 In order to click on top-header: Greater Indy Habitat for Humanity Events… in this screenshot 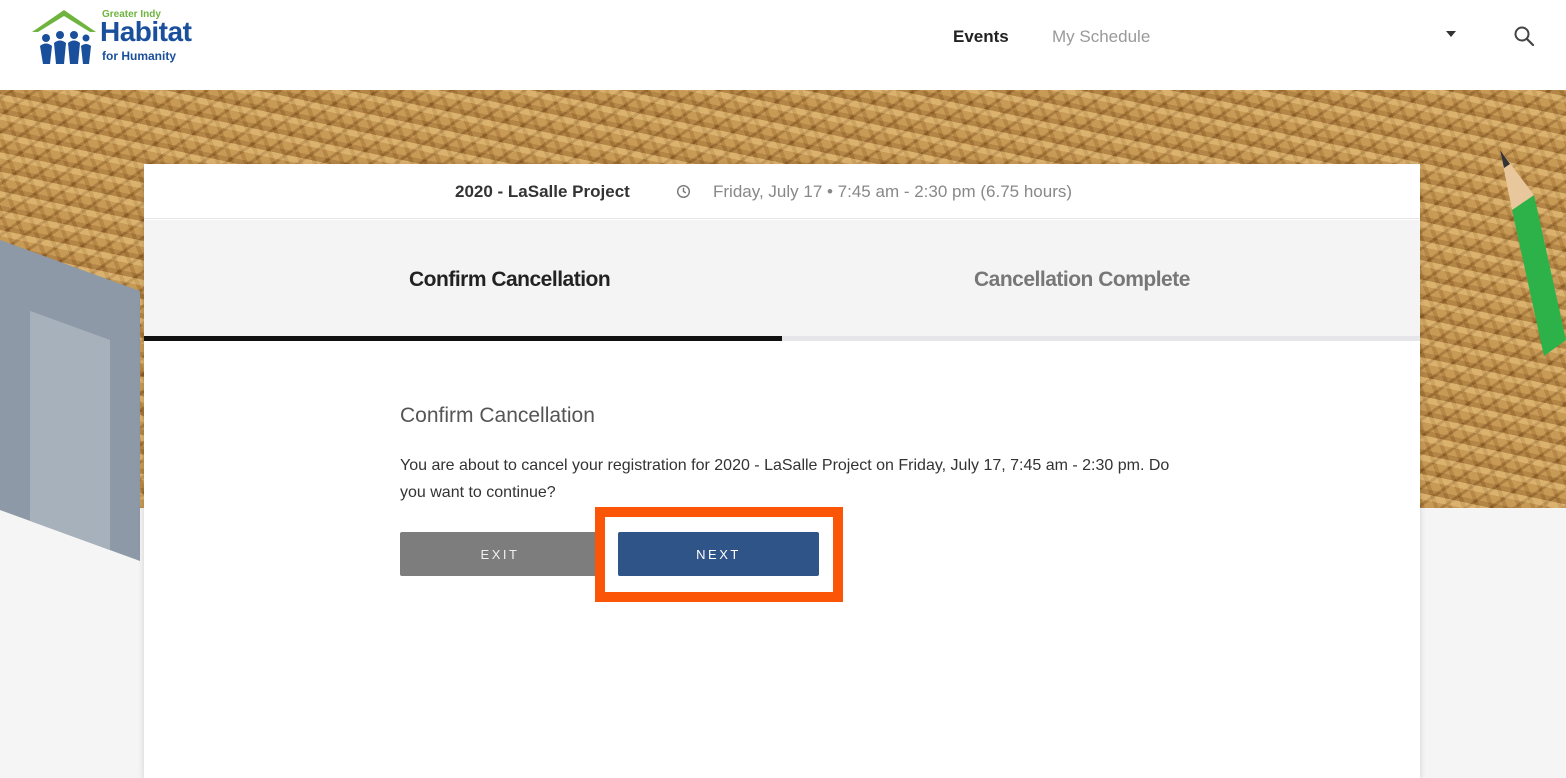, I will do `click(783, 45)`.